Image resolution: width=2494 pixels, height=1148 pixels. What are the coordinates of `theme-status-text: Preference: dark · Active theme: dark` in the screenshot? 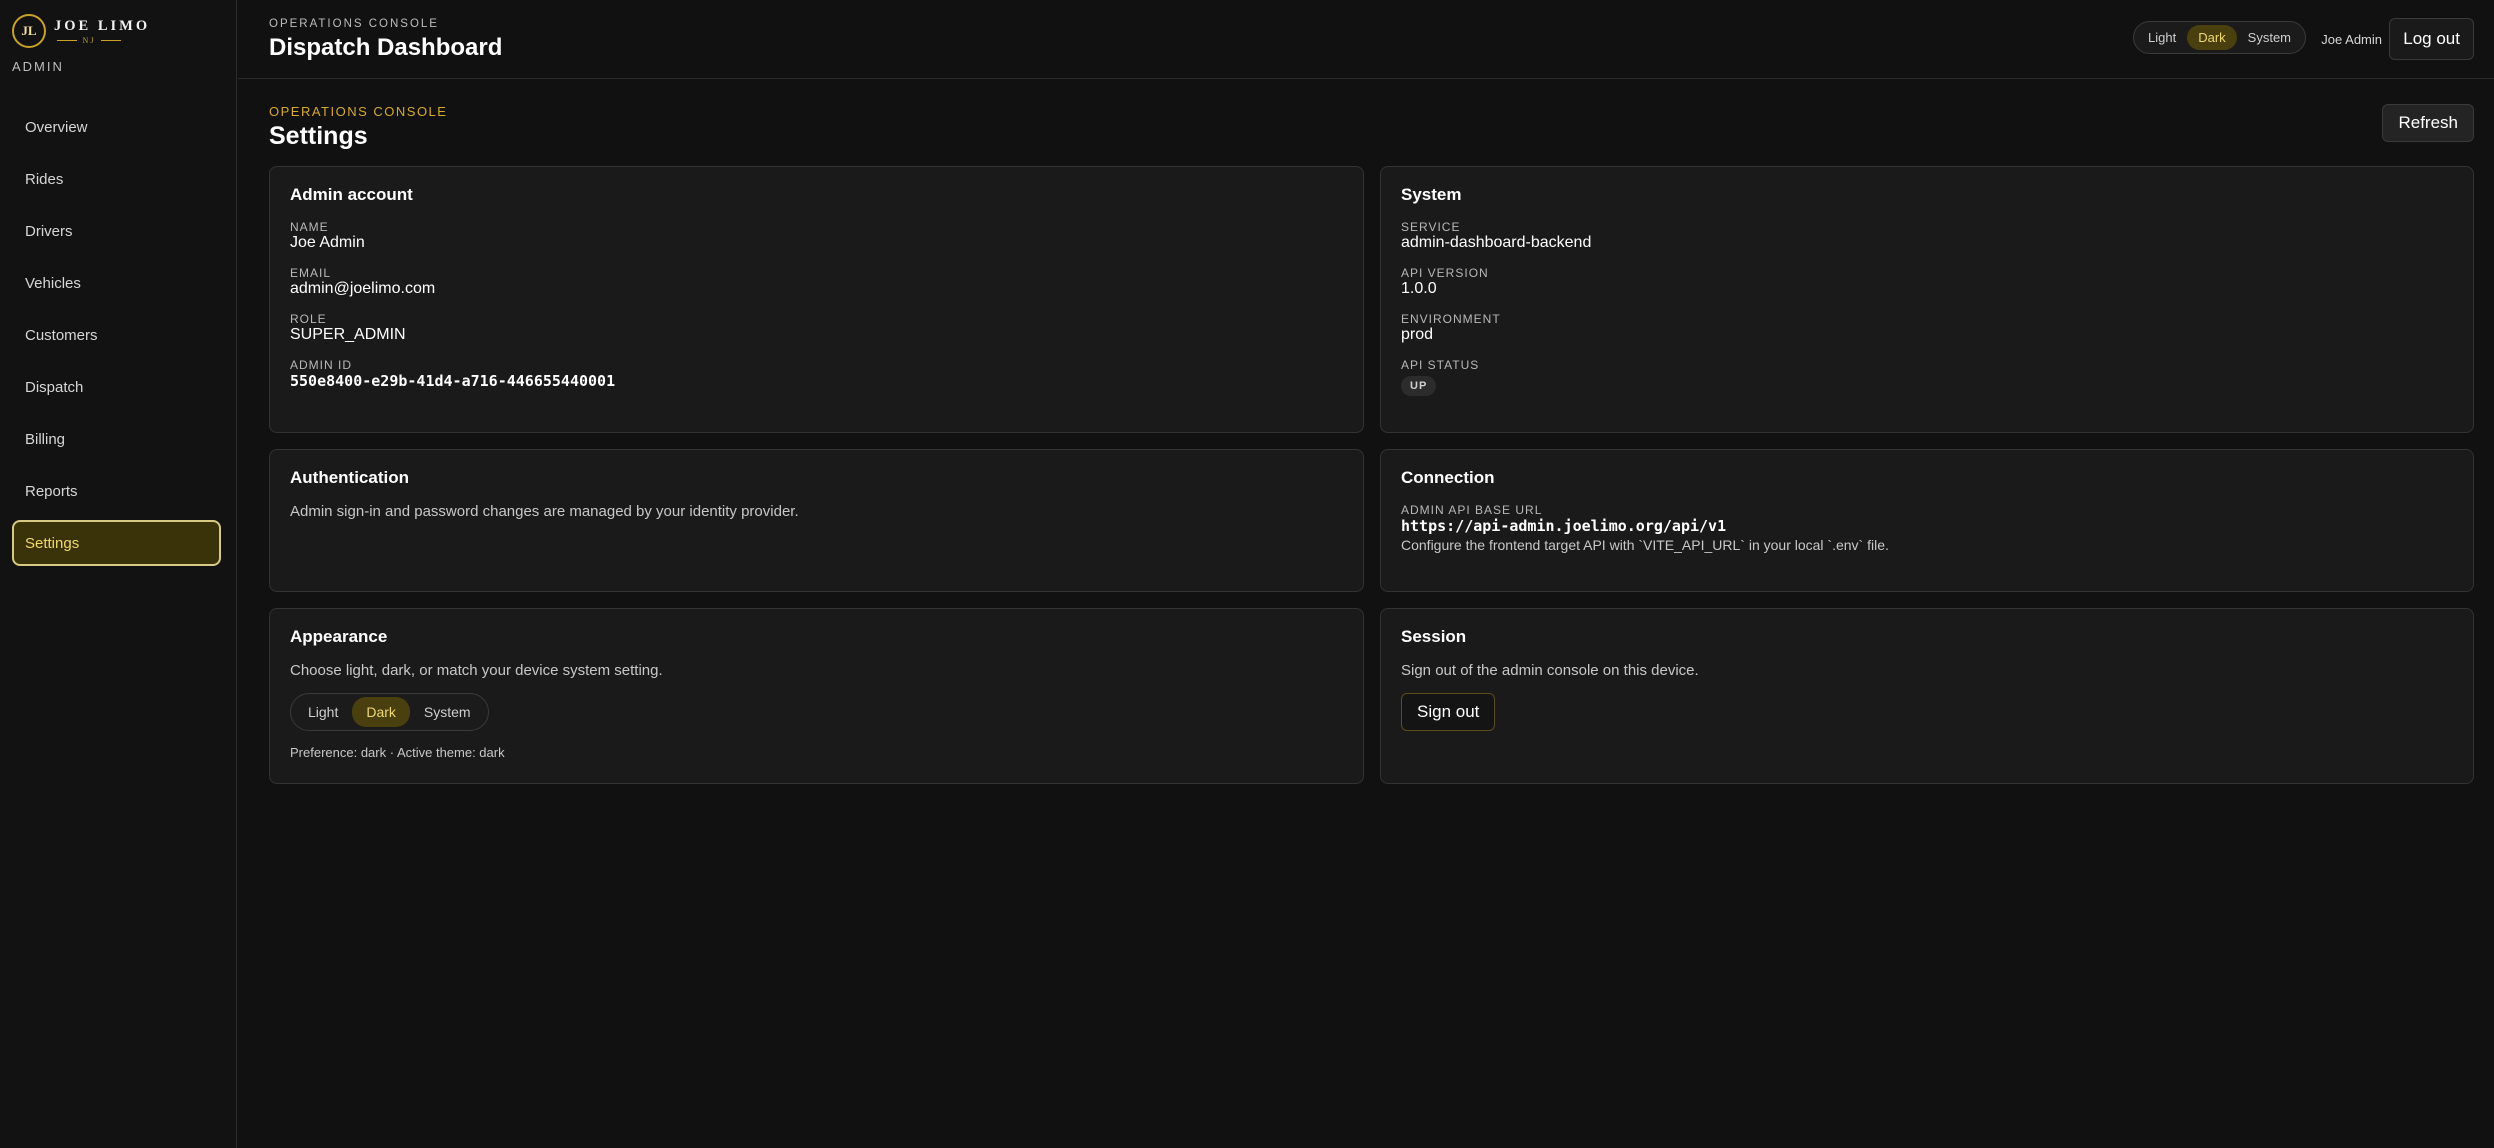 It's located at (397, 752).